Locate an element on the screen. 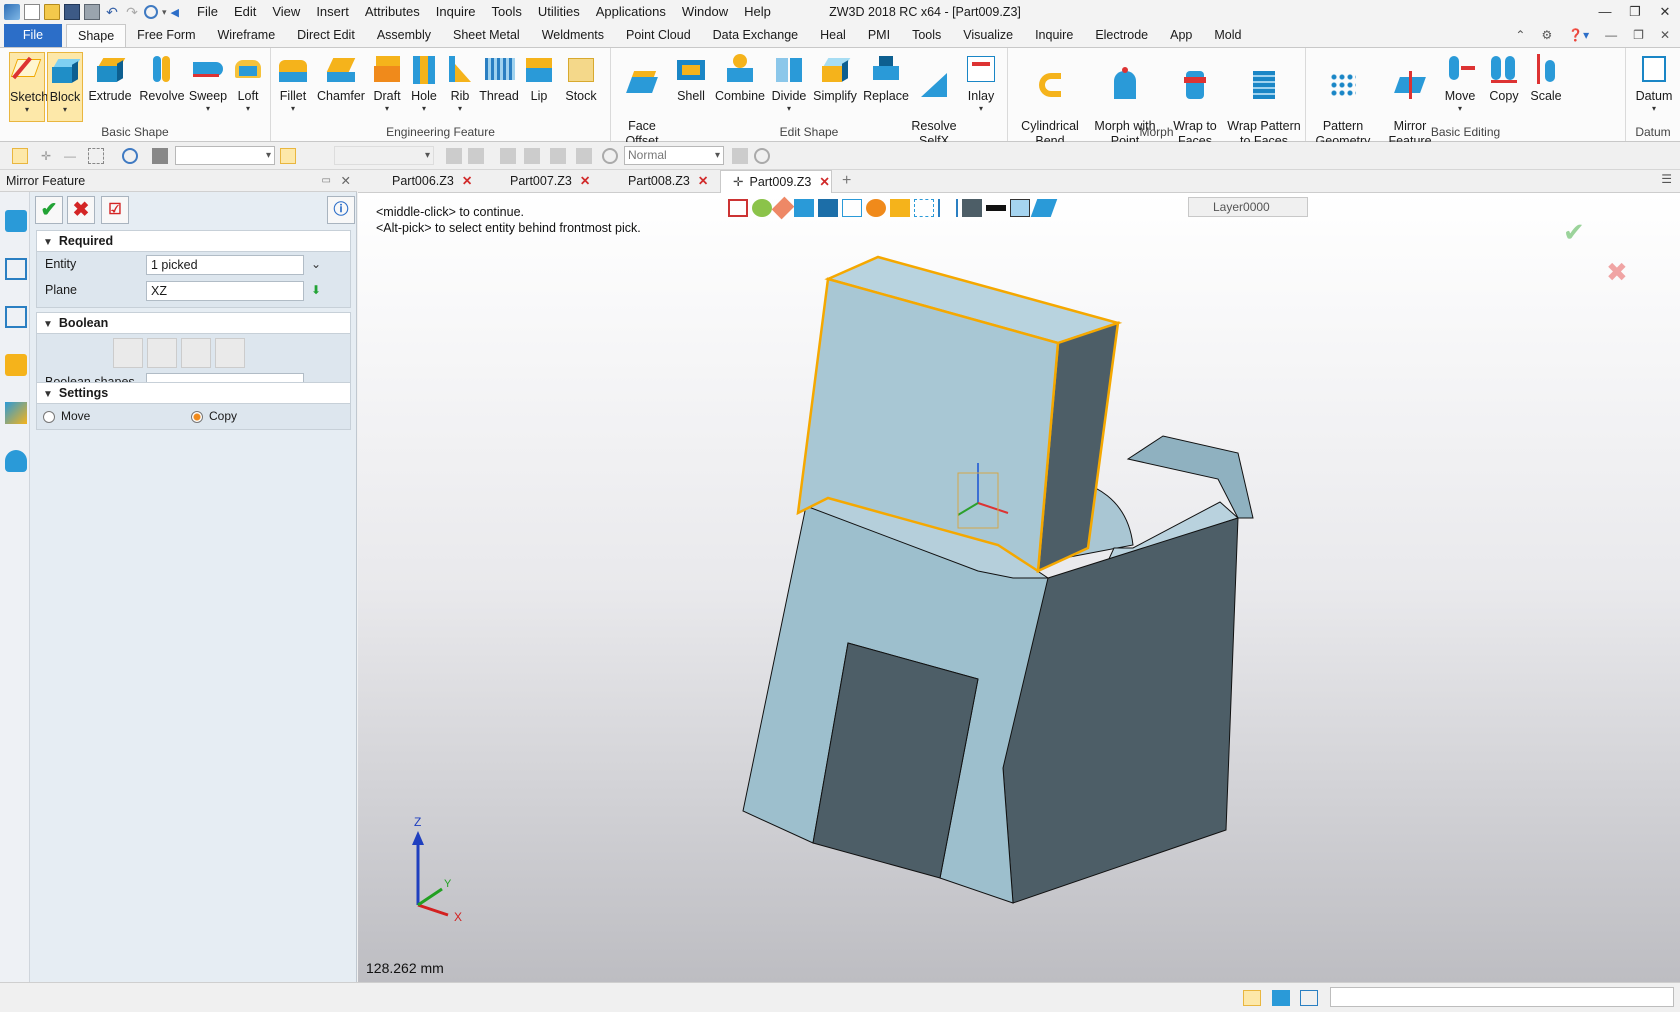 This screenshot has width=1680, height=1012. boolean-intersect-icon is located at coordinates (230, 353).